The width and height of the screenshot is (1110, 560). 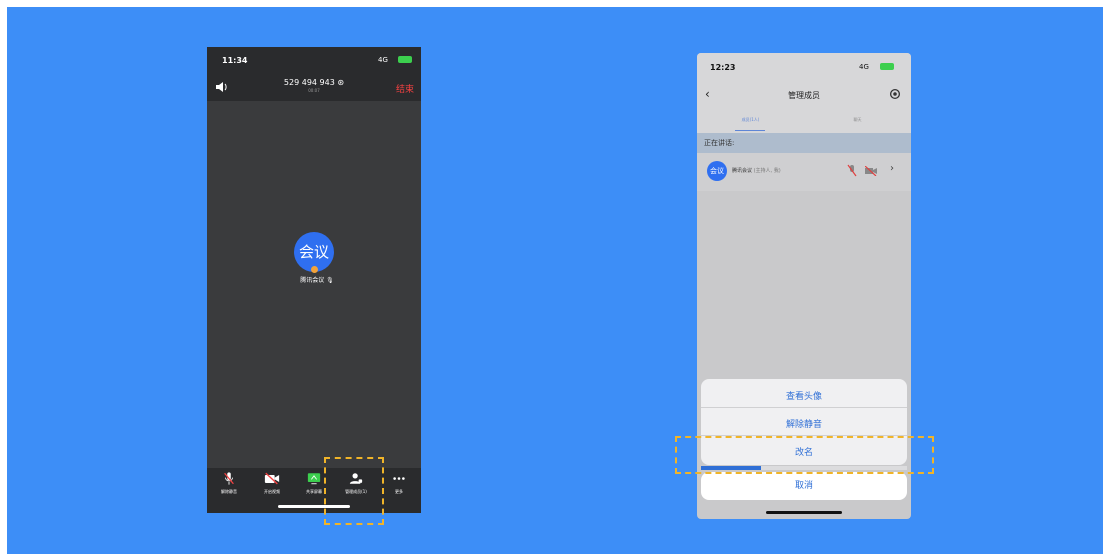 What do you see at coordinates (804, 486) in the screenshot?
I see `cancel-button: 取消` at bounding box center [804, 486].